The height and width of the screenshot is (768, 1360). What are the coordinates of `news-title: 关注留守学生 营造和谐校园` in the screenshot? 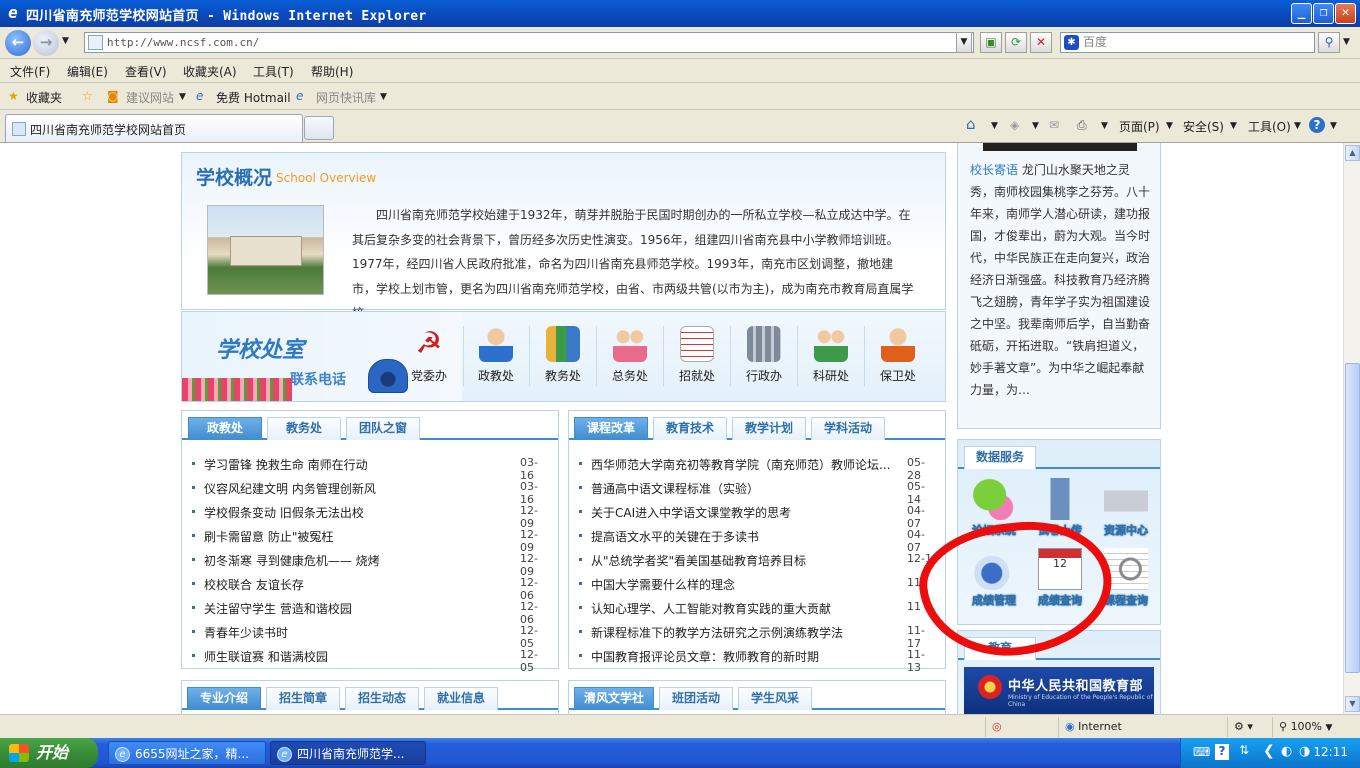 It's located at (278, 608).